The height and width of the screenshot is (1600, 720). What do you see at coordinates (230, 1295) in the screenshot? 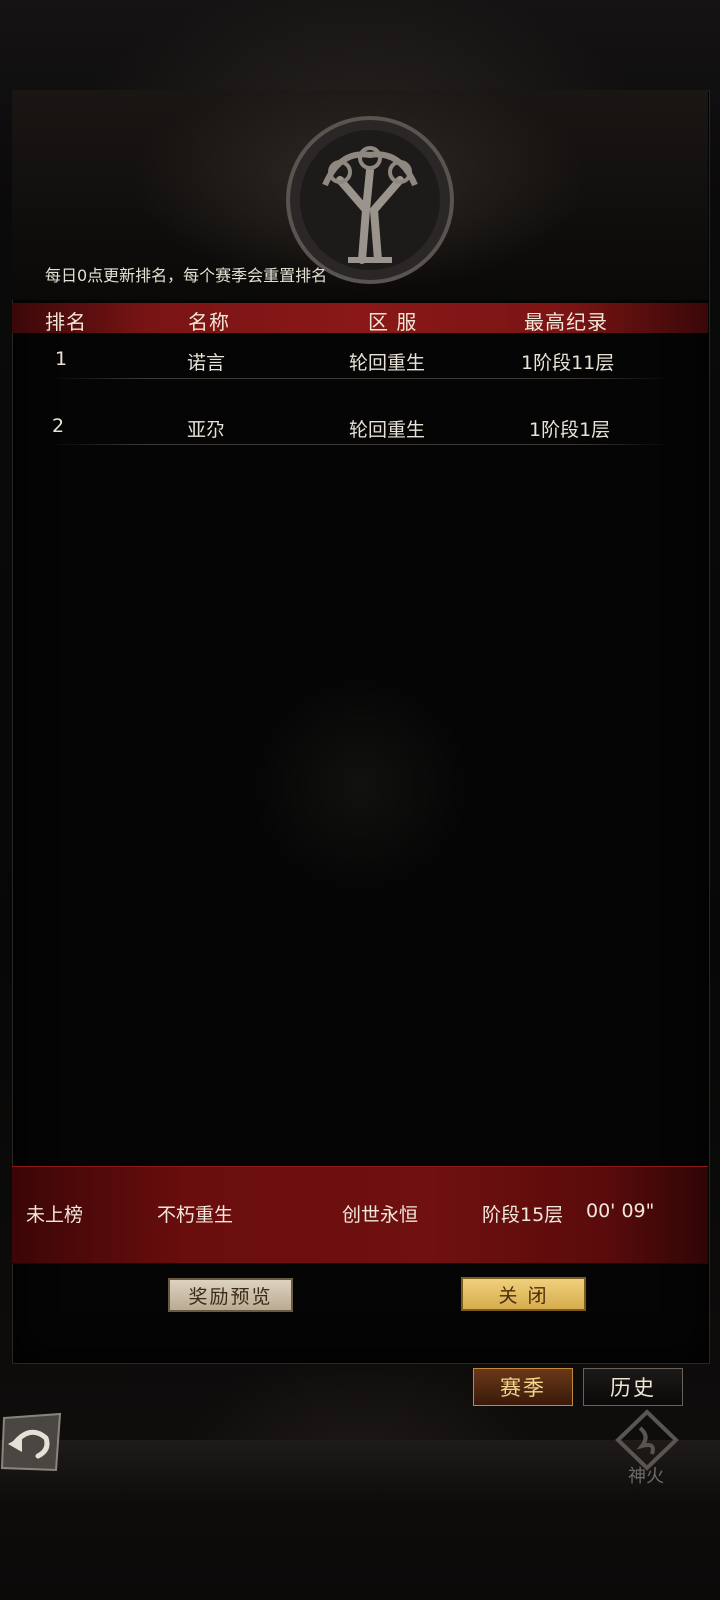
I see `reward-preview-button: 奖励预览` at bounding box center [230, 1295].